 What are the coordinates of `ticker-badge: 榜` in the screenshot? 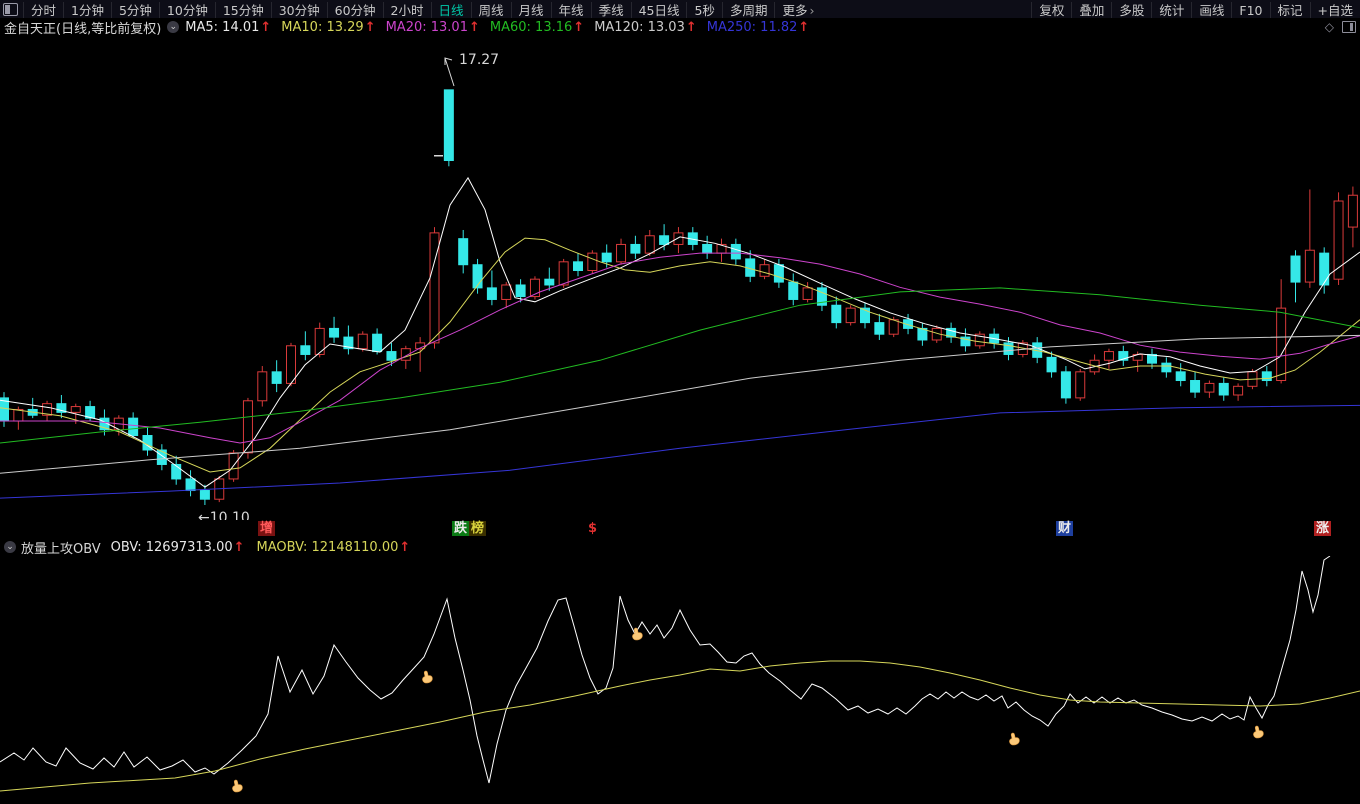 It's located at (478, 528).